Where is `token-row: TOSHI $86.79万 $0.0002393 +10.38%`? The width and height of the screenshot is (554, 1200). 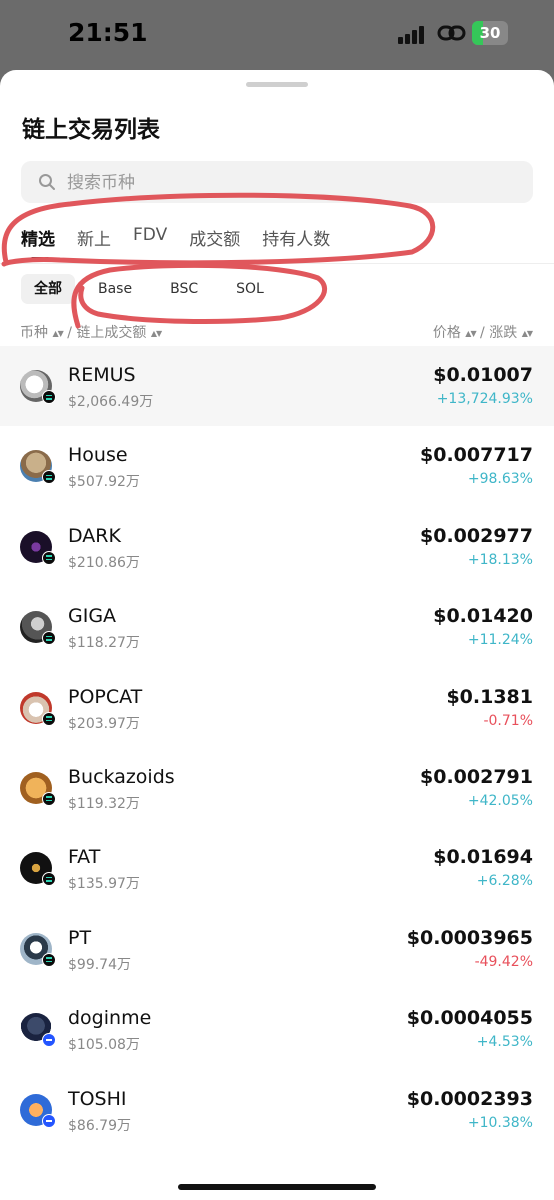 token-row: TOSHI $86.79万 $0.0002393 +10.38% is located at coordinates (277, 1110).